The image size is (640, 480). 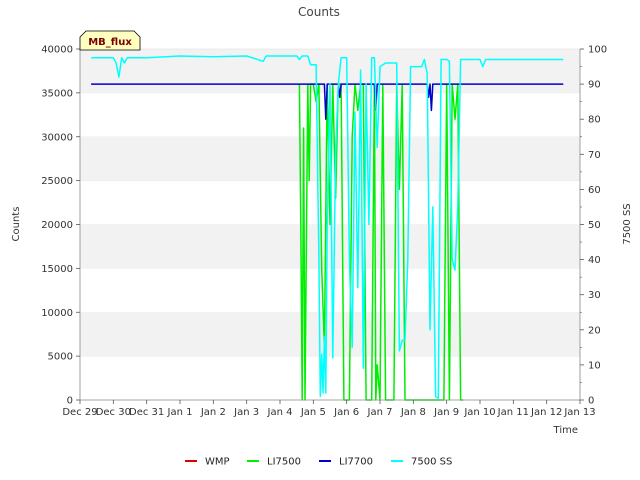 What do you see at coordinates (57, 50) in the screenshot?
I see `y-tick-label: 40000` at bounding box center [57, 50].